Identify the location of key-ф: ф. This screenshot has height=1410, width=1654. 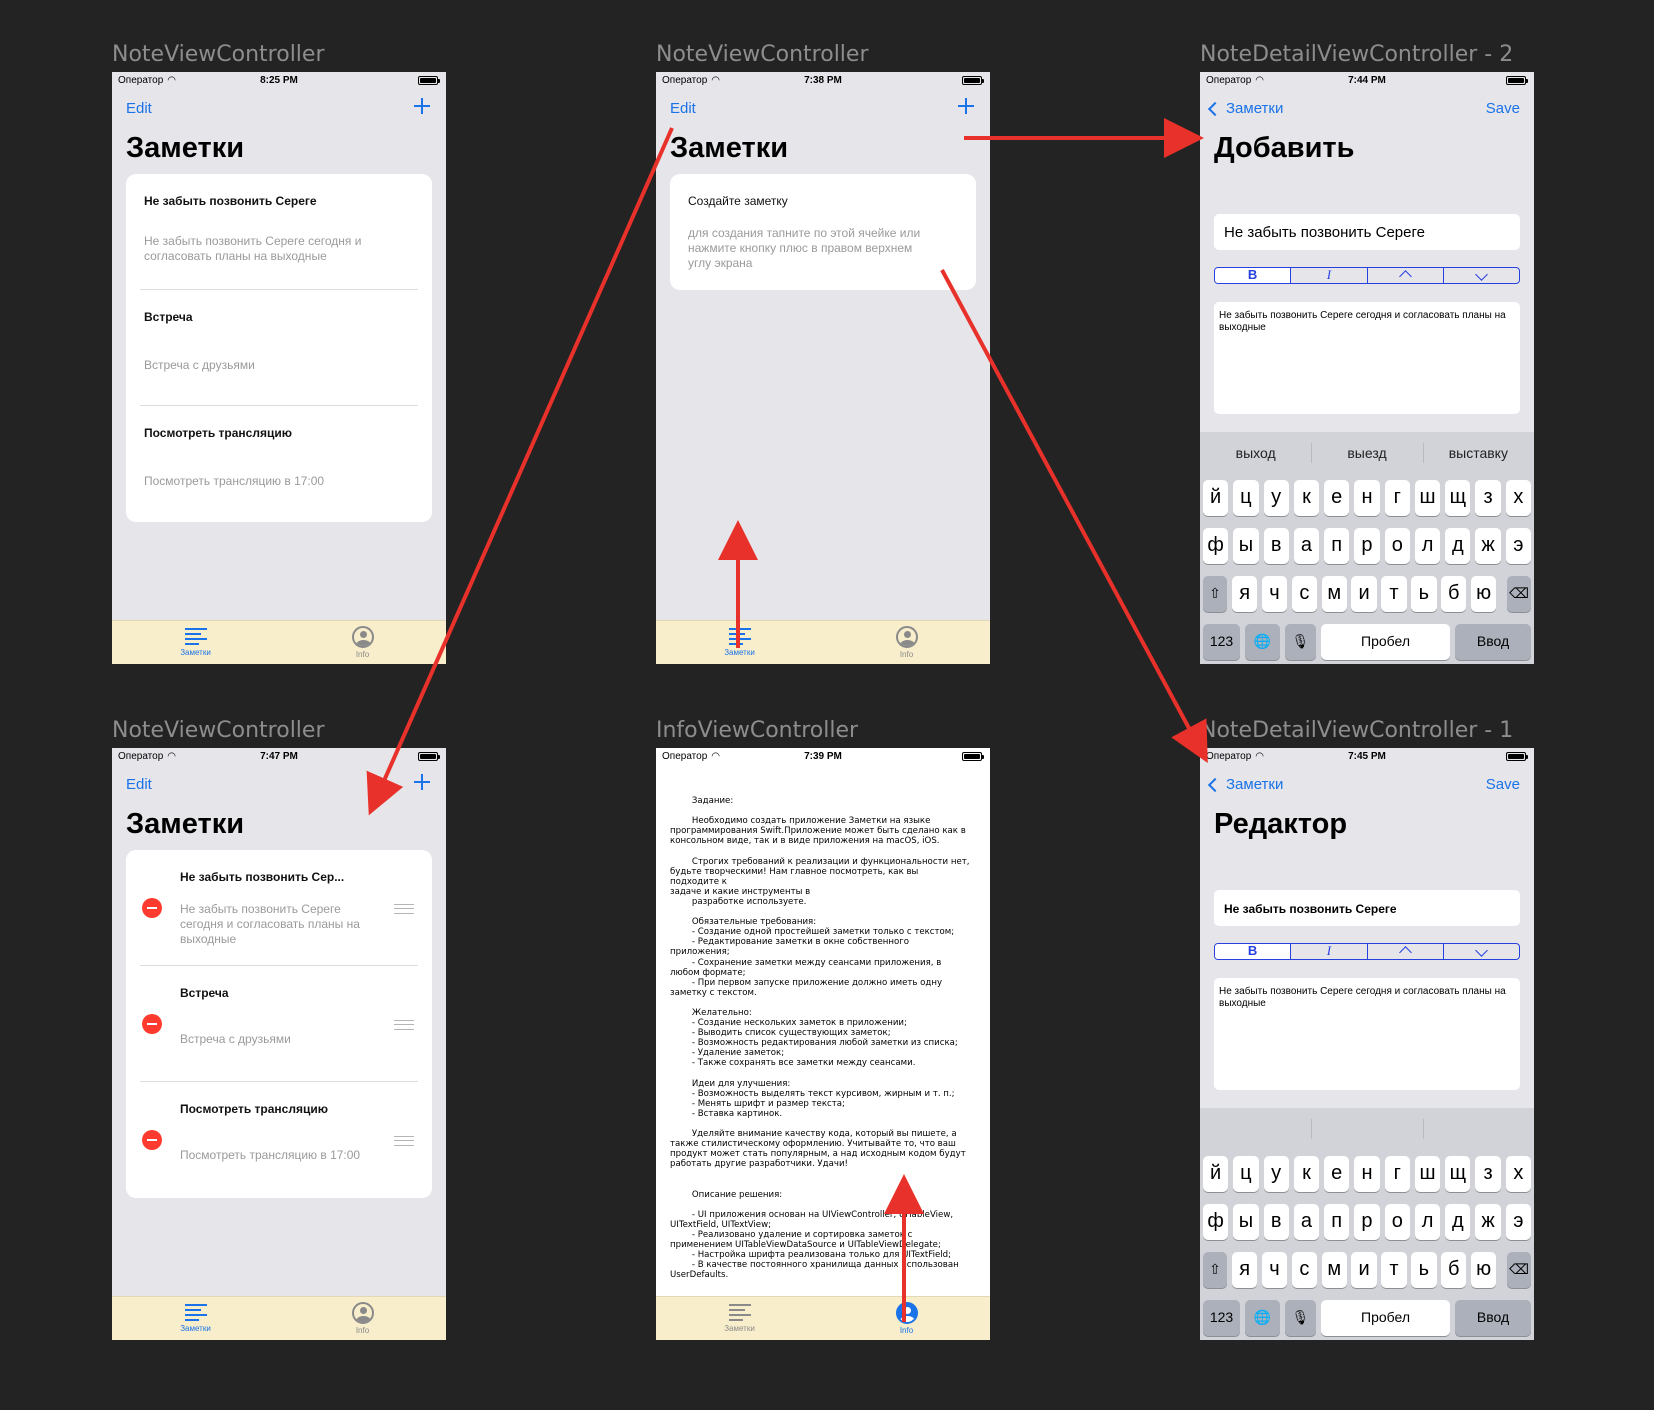
(1216, 546).